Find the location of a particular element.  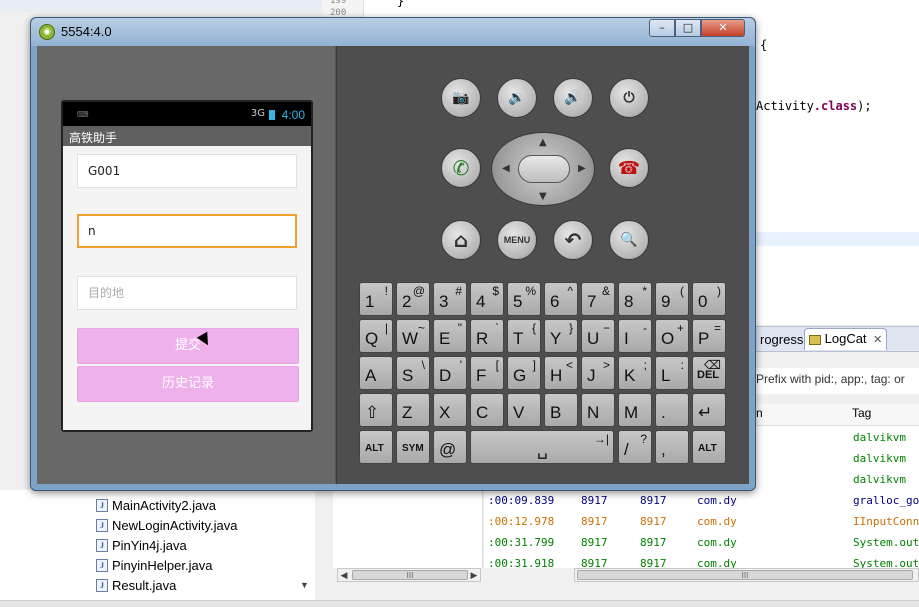

logcat-hscrollbar: III is located at coordinates (746, 575).